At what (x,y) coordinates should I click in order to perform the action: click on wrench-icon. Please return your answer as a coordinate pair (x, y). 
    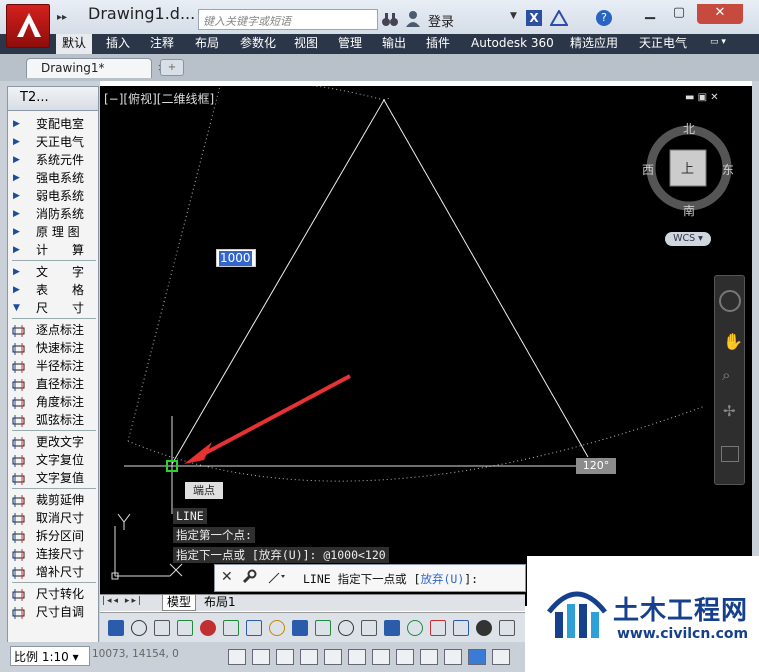
    Looking at the image, I should click on (249, 577).